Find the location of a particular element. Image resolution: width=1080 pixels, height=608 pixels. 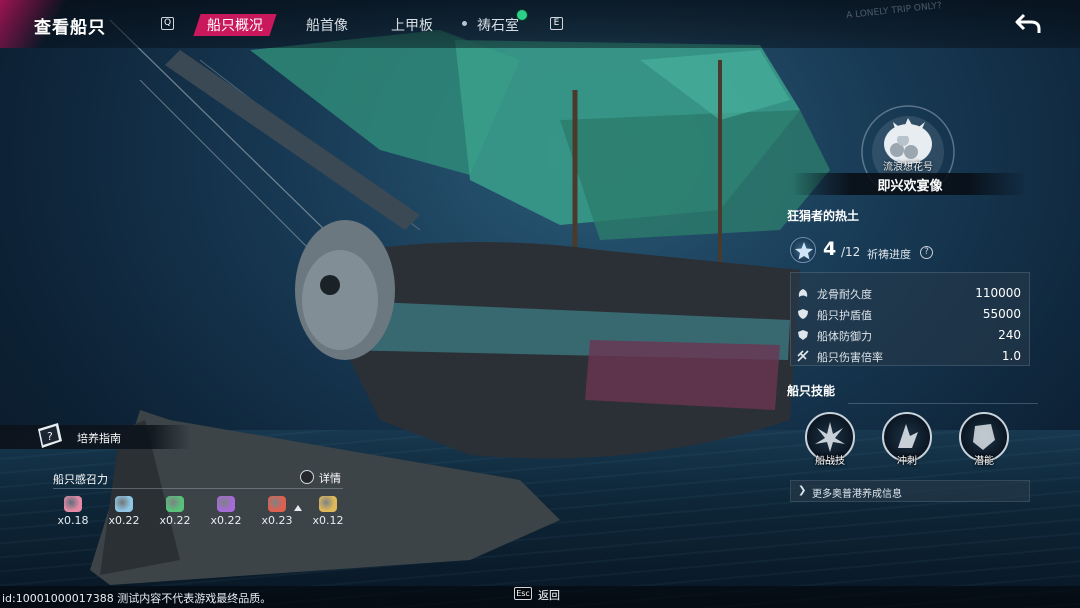

summon-item: x0.12 is located at coordinates (328, 512).